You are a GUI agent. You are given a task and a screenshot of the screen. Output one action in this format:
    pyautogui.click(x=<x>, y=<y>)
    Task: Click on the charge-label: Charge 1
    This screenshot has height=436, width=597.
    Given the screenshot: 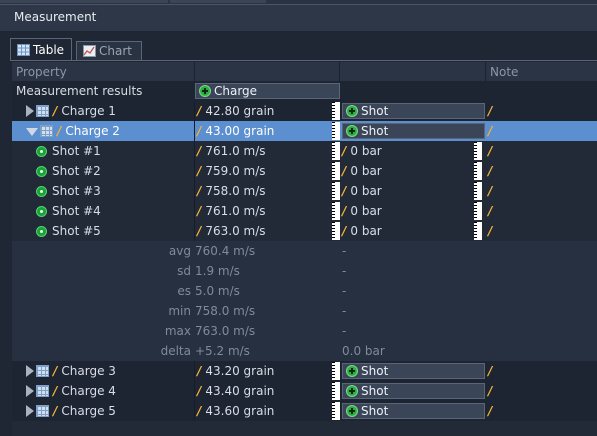 What is the action you would take?
    pyautogui.click(x=88, y=111)
    